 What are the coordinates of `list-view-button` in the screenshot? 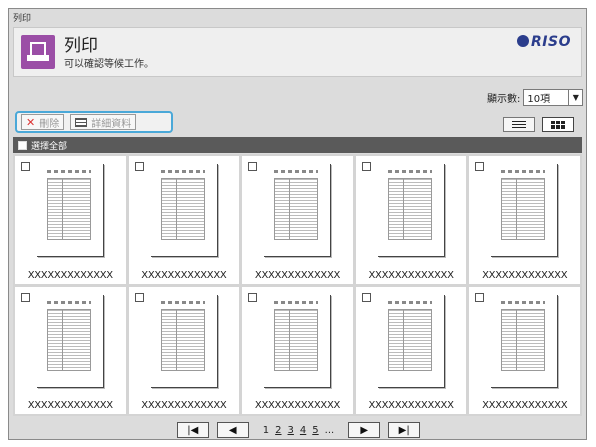 It's located at (519, 124).